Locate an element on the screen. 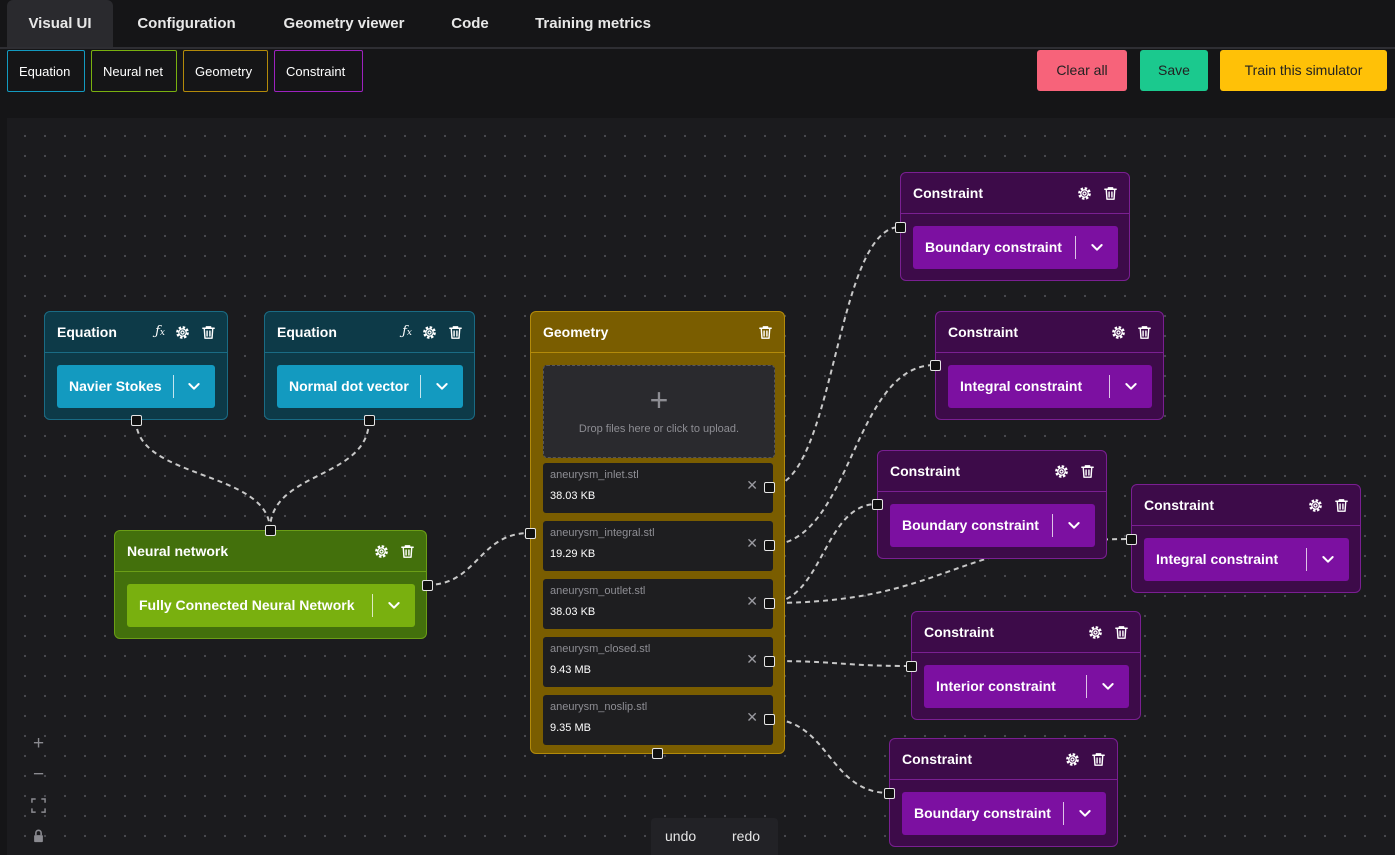 This screenshot has width=1395, height=855. constraint-node-5: Constraint Interior constraint is located at coordinates (1026, 665).